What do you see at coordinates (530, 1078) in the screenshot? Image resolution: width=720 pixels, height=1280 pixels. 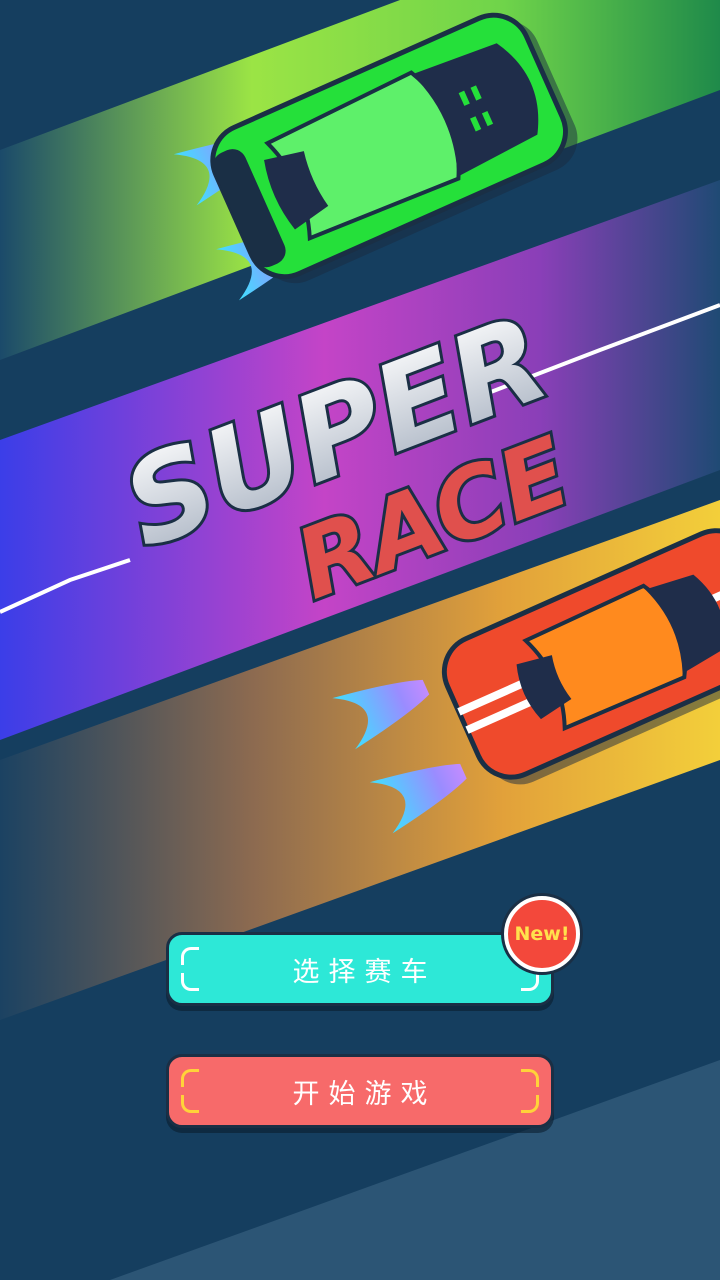 I see `bracket-top-right` at bounding box center [530, 1078].